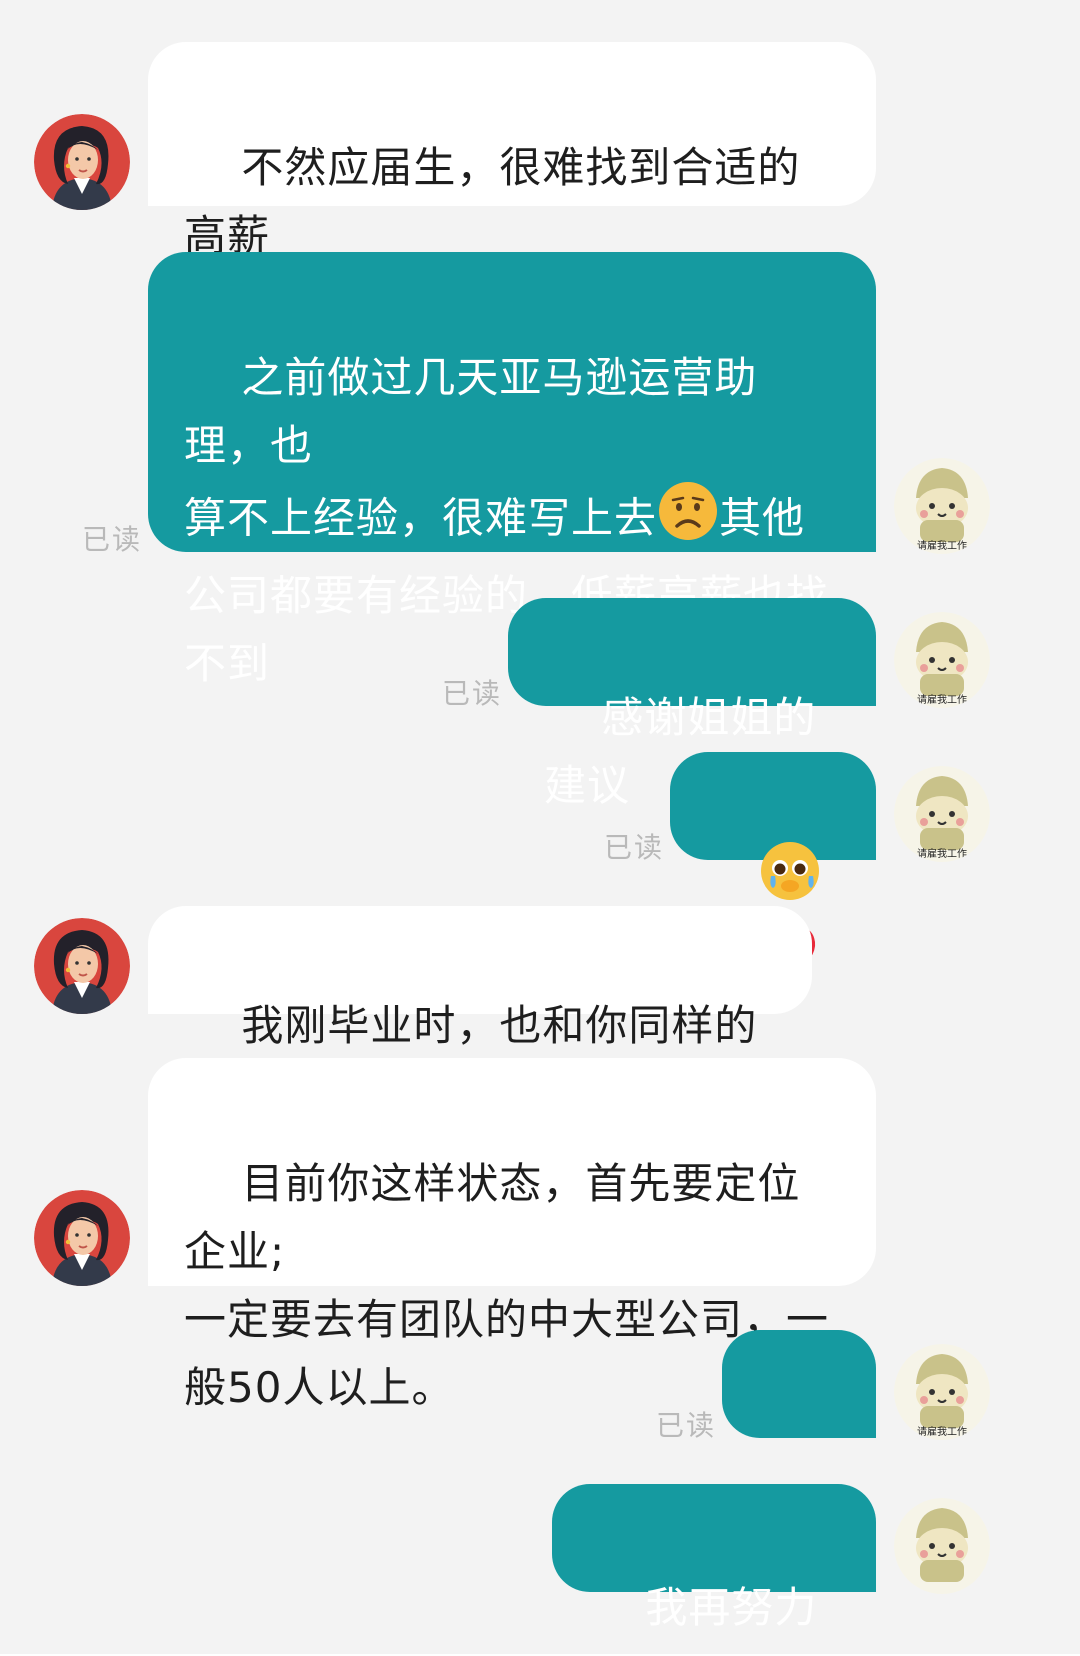 The height and width of the screenshot is (1656, 1080). Describe the element at coordinates (512, 1235) in the screenshot. I see `message-bubble-incoming: 目前你这样状态，首先要定位企业; 一定要去有团队的中大型公司，一 般50人以上。` at that location.